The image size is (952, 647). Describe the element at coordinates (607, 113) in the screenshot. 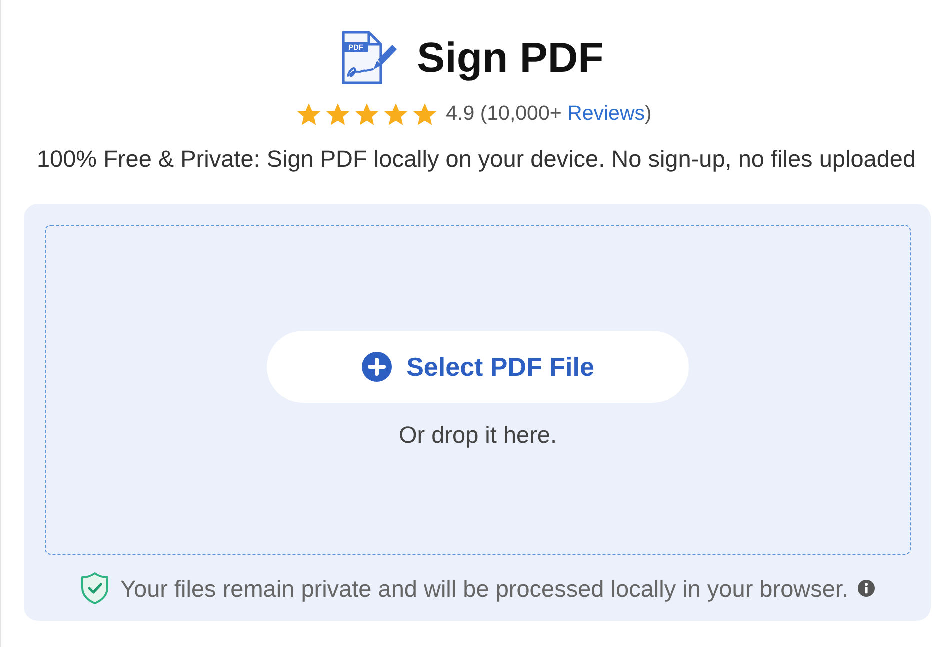

I see `reviews-link: Reviews` at that location.